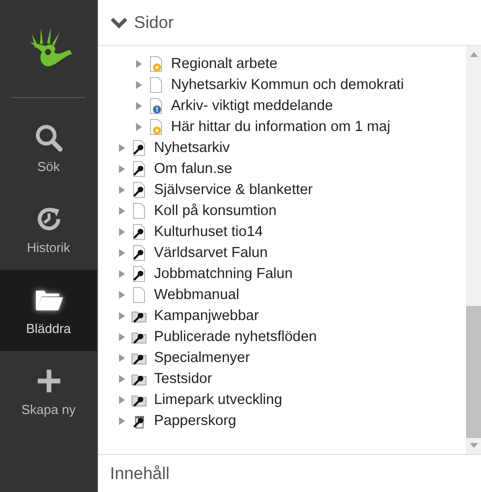  Describe the element at coordinates (252, 106) in the screenshot. I see `tree-item: Arkiv- viktigt meddelande` at that location.